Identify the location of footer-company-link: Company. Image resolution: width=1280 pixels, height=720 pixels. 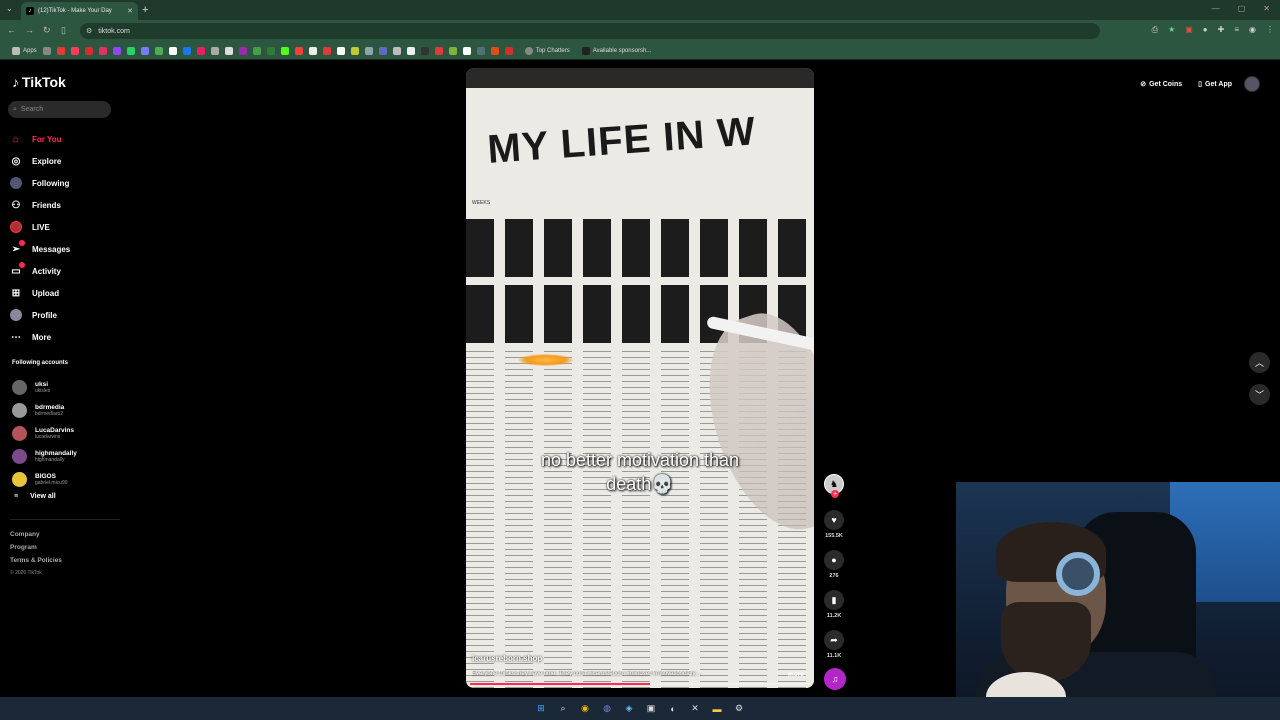
(36, 534).